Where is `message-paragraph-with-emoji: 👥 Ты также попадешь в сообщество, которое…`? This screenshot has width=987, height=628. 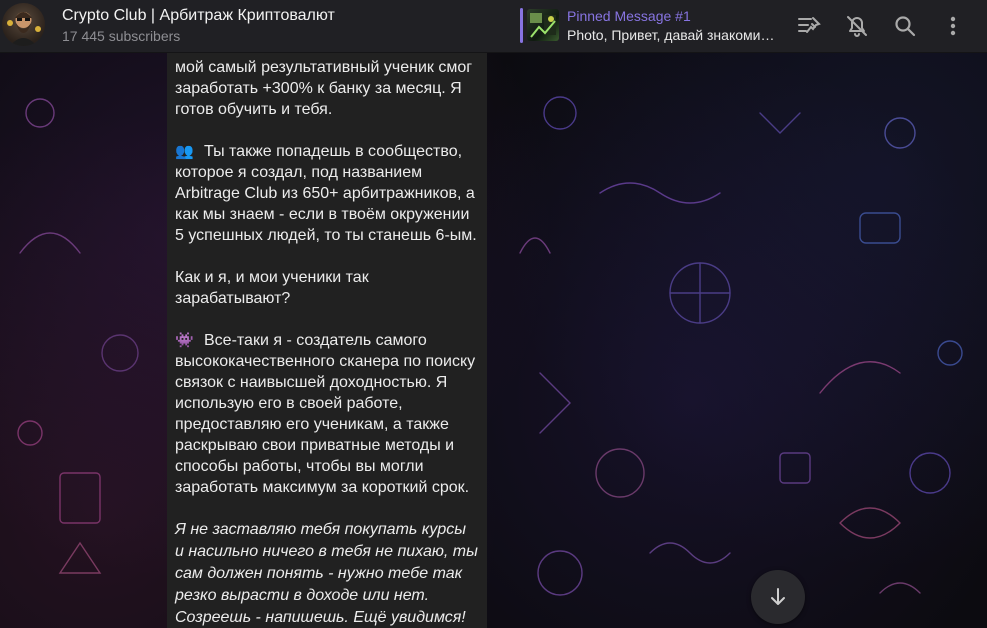 message-paragraph-with-emoji: 👥 Ты также попадешь в сообщество, которое… is located at coordinates (327, 193).